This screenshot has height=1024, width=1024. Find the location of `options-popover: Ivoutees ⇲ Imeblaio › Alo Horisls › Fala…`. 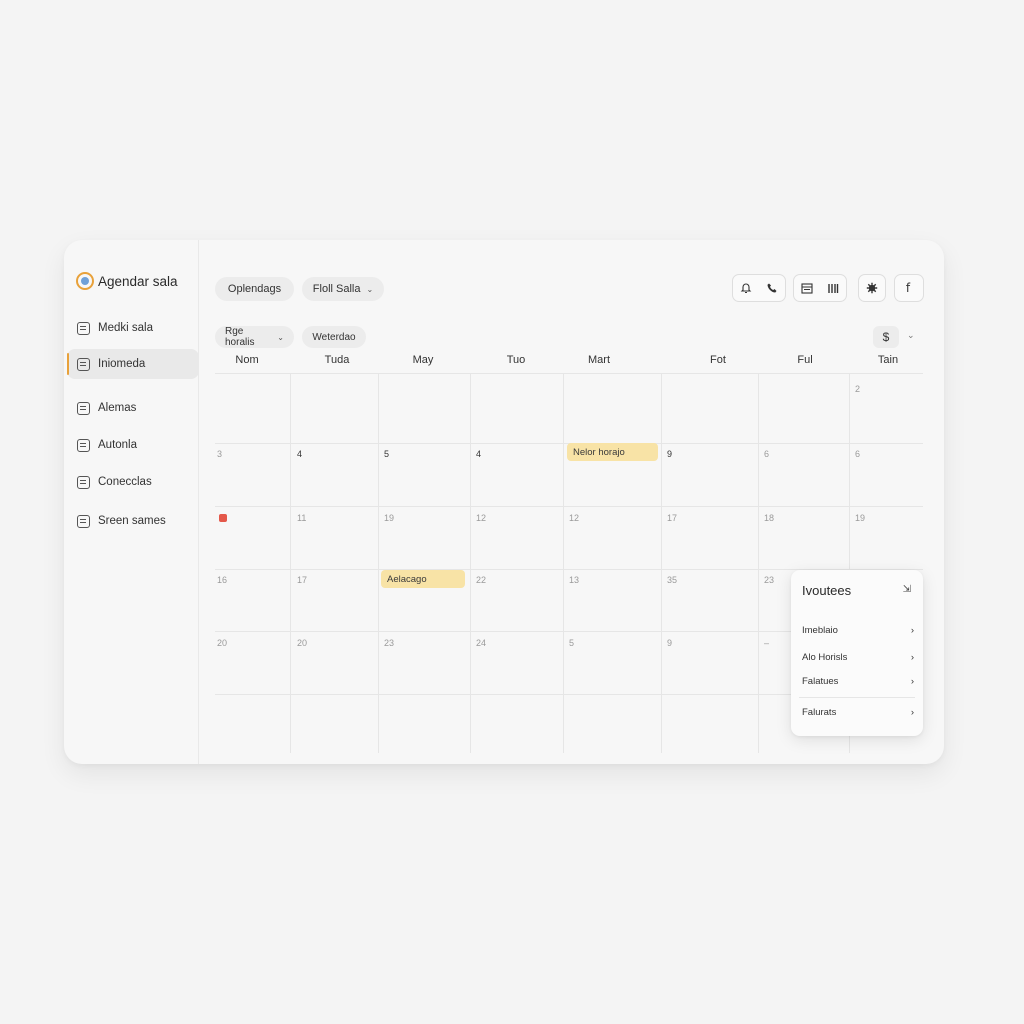

options-popover: Ivoutees ⇲ Imeblaio › Alo Horisls › Fala… is located at coordinates (857, 653).